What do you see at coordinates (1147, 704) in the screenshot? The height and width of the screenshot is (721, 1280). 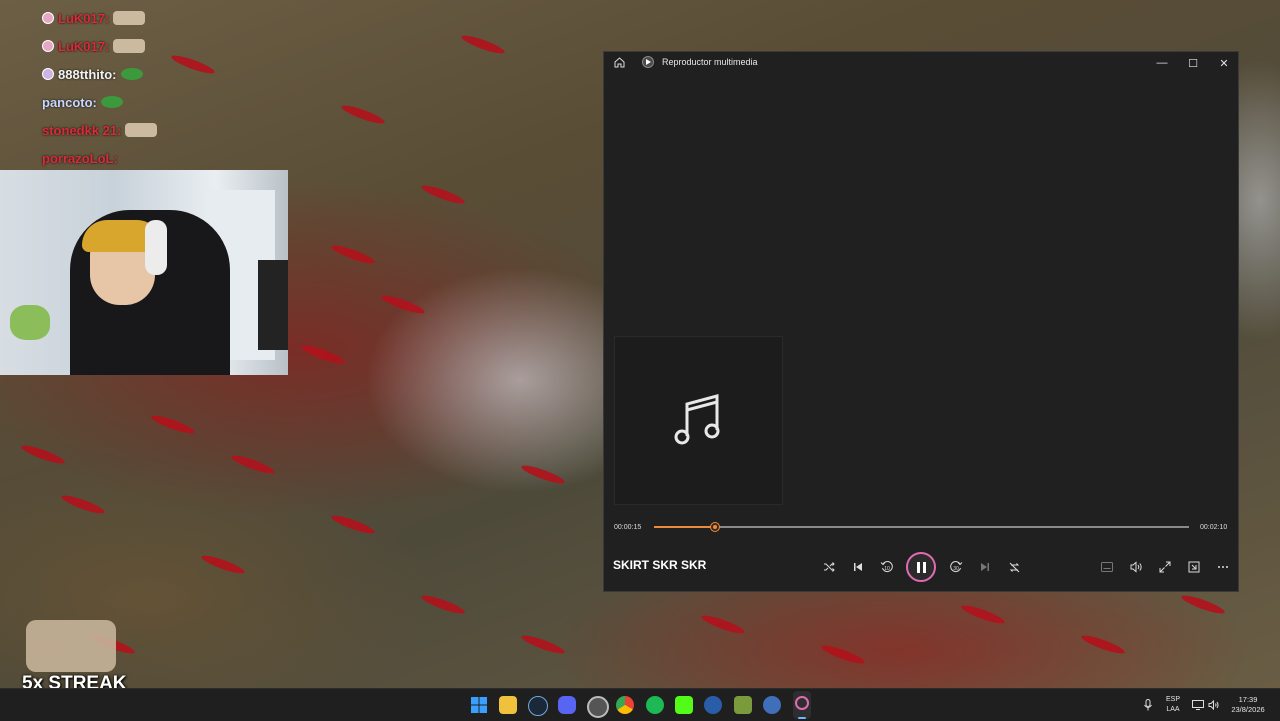 I see `microphone-icon` at bounding box center [1147, 704].